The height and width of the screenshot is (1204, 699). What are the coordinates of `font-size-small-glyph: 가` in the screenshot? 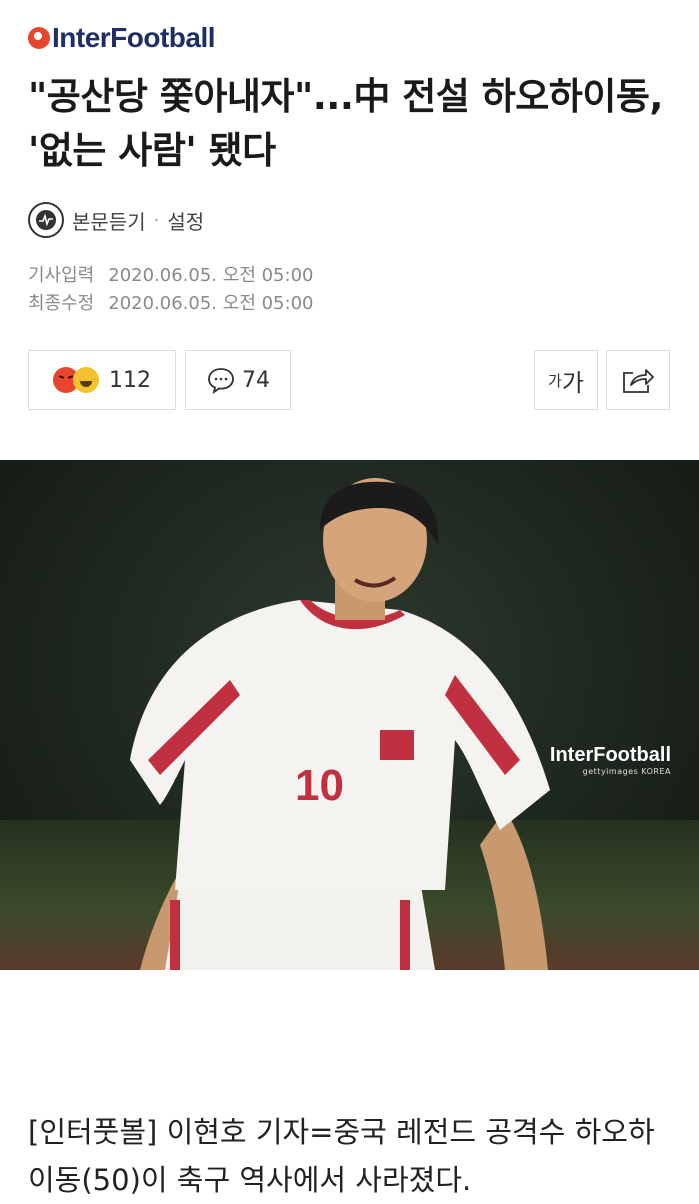 It's located at (555, 380).